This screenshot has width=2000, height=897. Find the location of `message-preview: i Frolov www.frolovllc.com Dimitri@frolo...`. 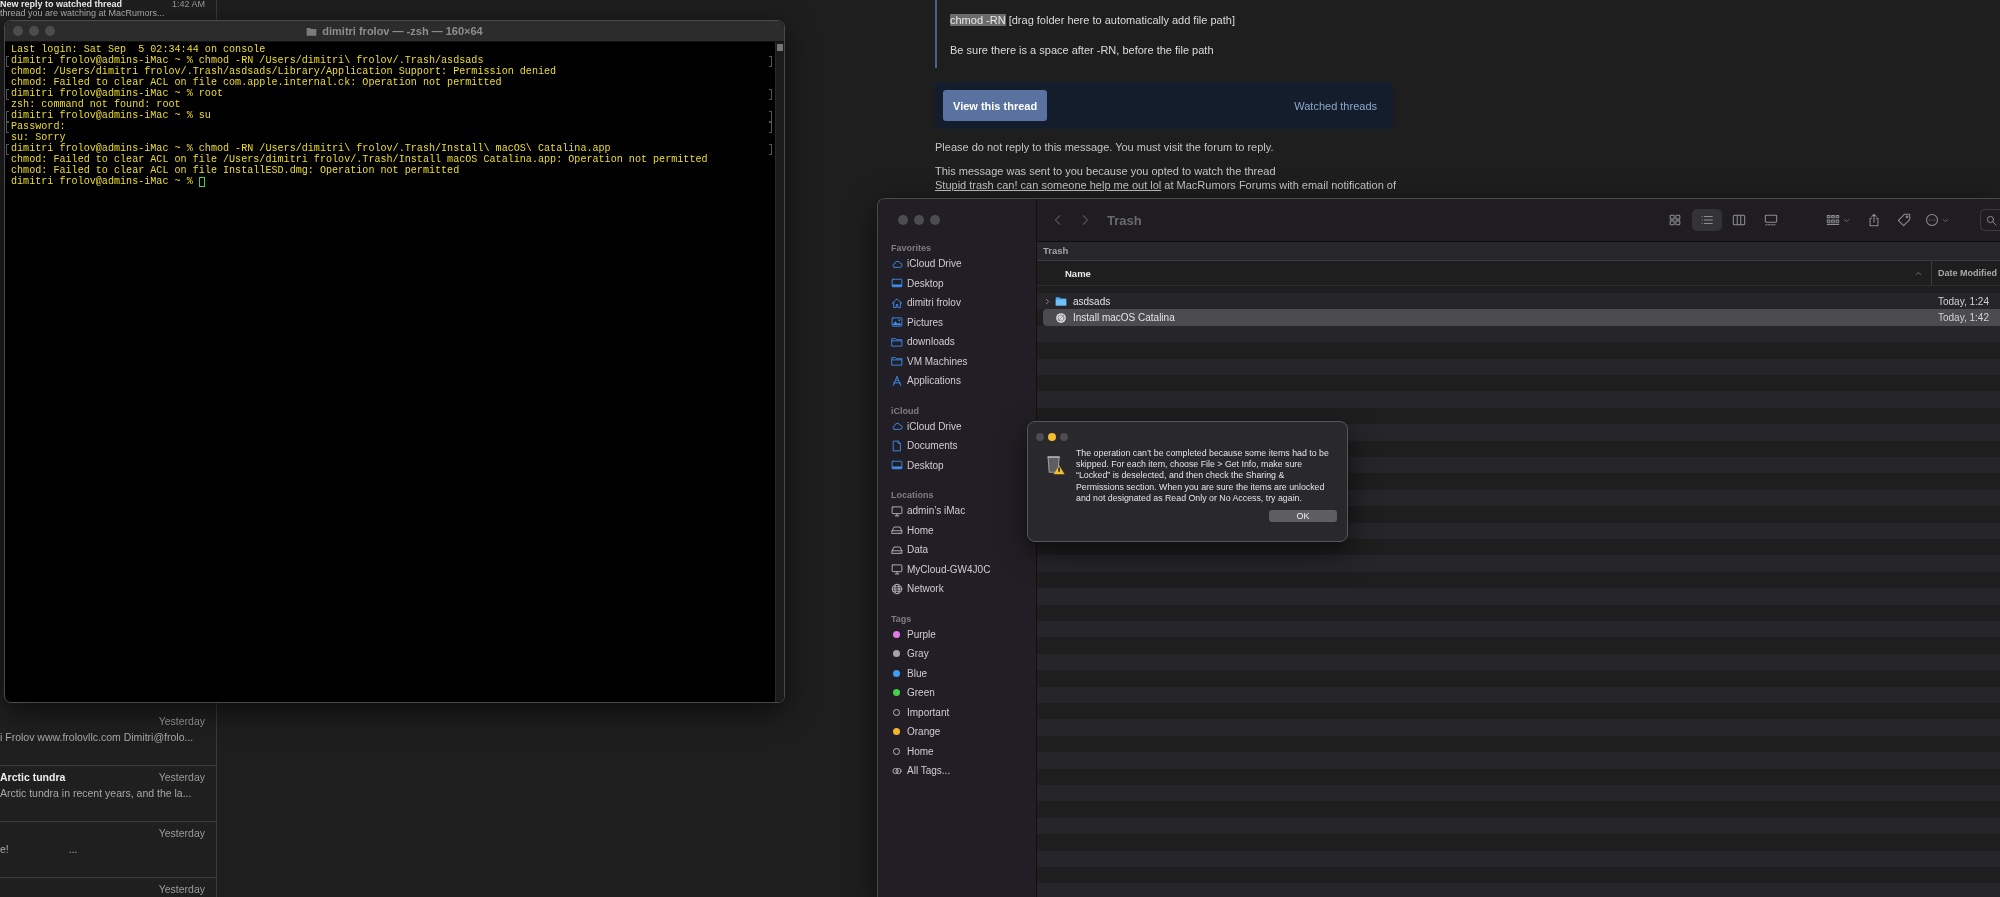

message-preview: i Frolov www.frolovllc.com Dimitri@frolo... is located at coordinates (97, 737).